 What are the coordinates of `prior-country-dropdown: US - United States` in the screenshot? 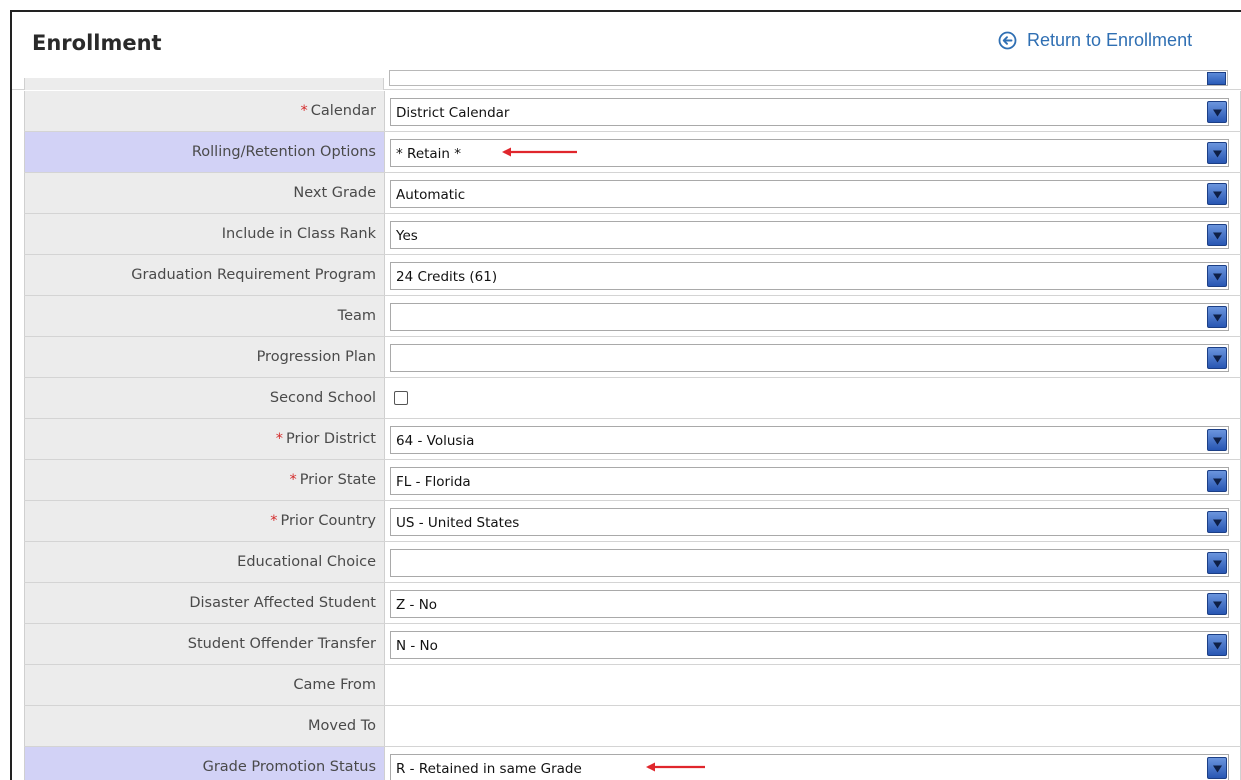 It's located at (809, 522).